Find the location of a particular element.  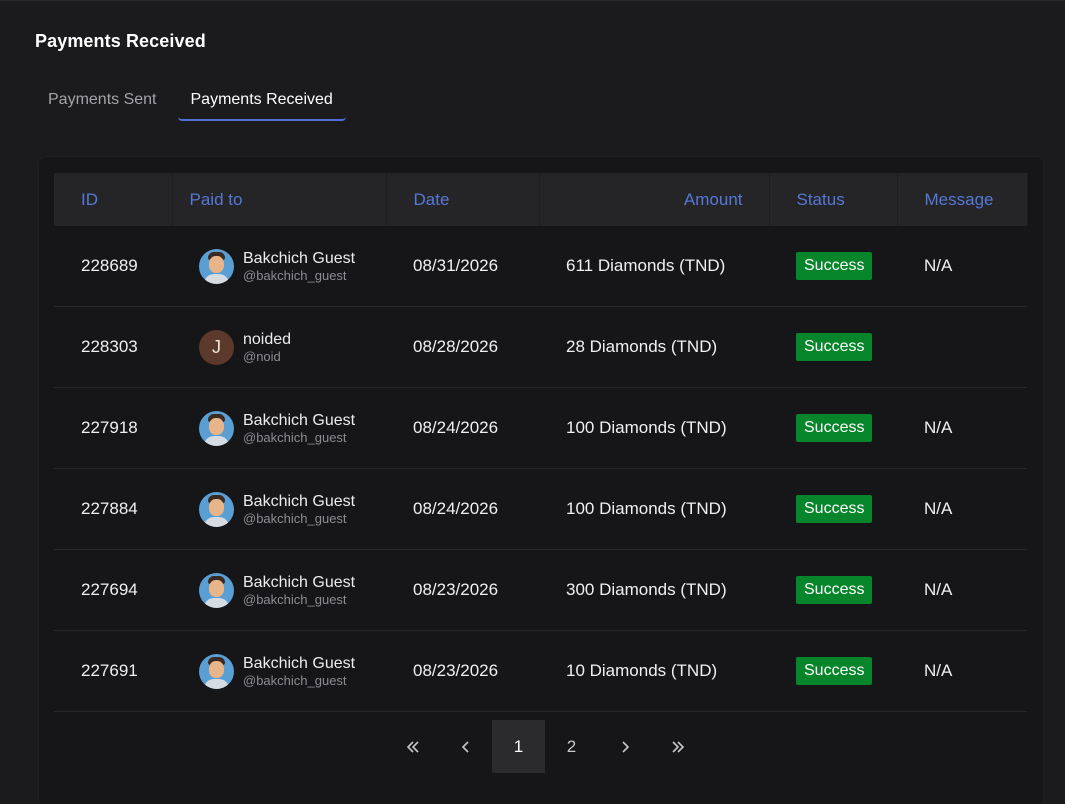

chevron-left-icon is located at coordinates (466, 747).